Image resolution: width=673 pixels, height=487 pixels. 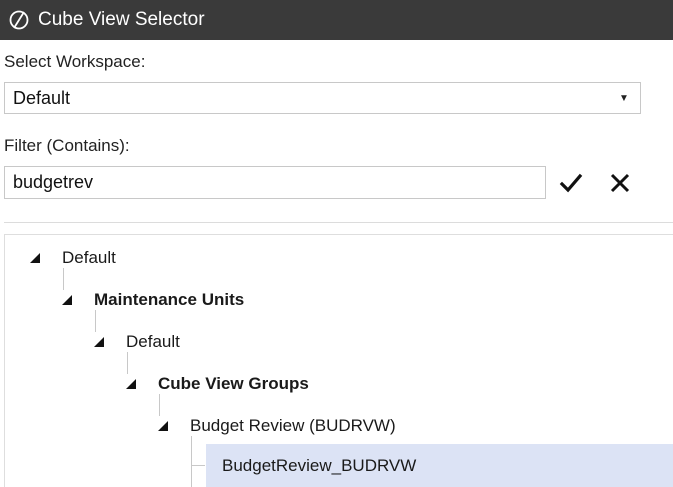 I want to click on tree-node-maintenance-units: Maintenance Units, so click(x=153, y=300).